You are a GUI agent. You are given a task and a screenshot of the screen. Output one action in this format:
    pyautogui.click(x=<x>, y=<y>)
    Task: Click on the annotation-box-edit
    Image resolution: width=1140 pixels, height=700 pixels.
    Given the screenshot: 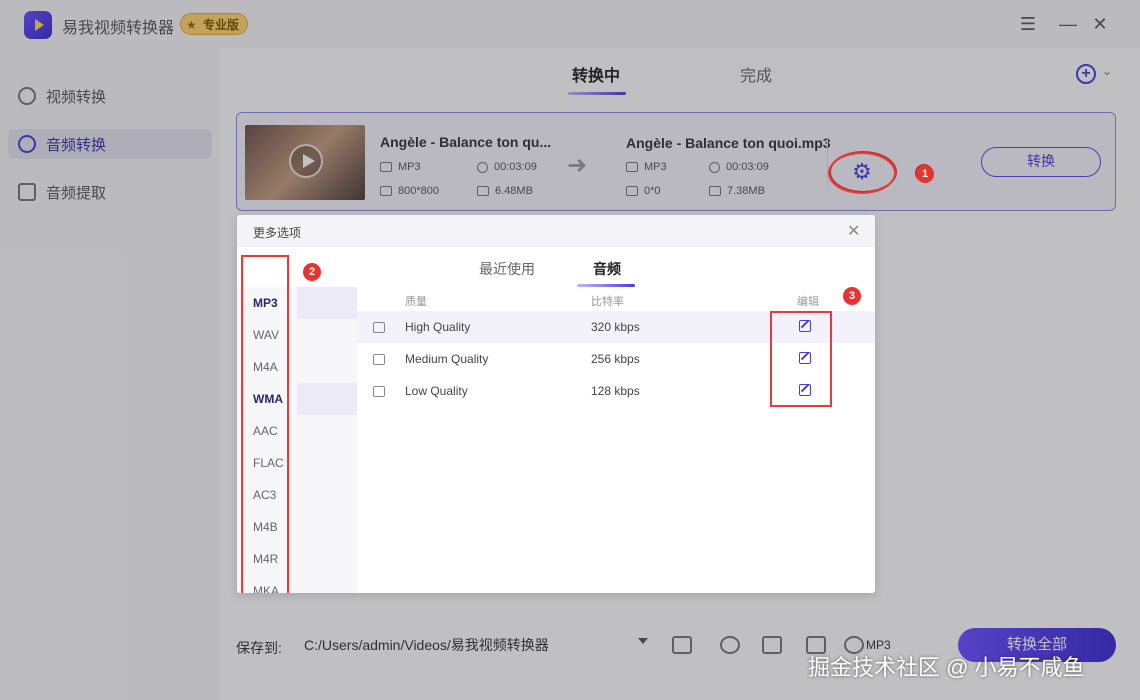 What is the action you would take?
    pyautogui.click(x=801, y=359)
    